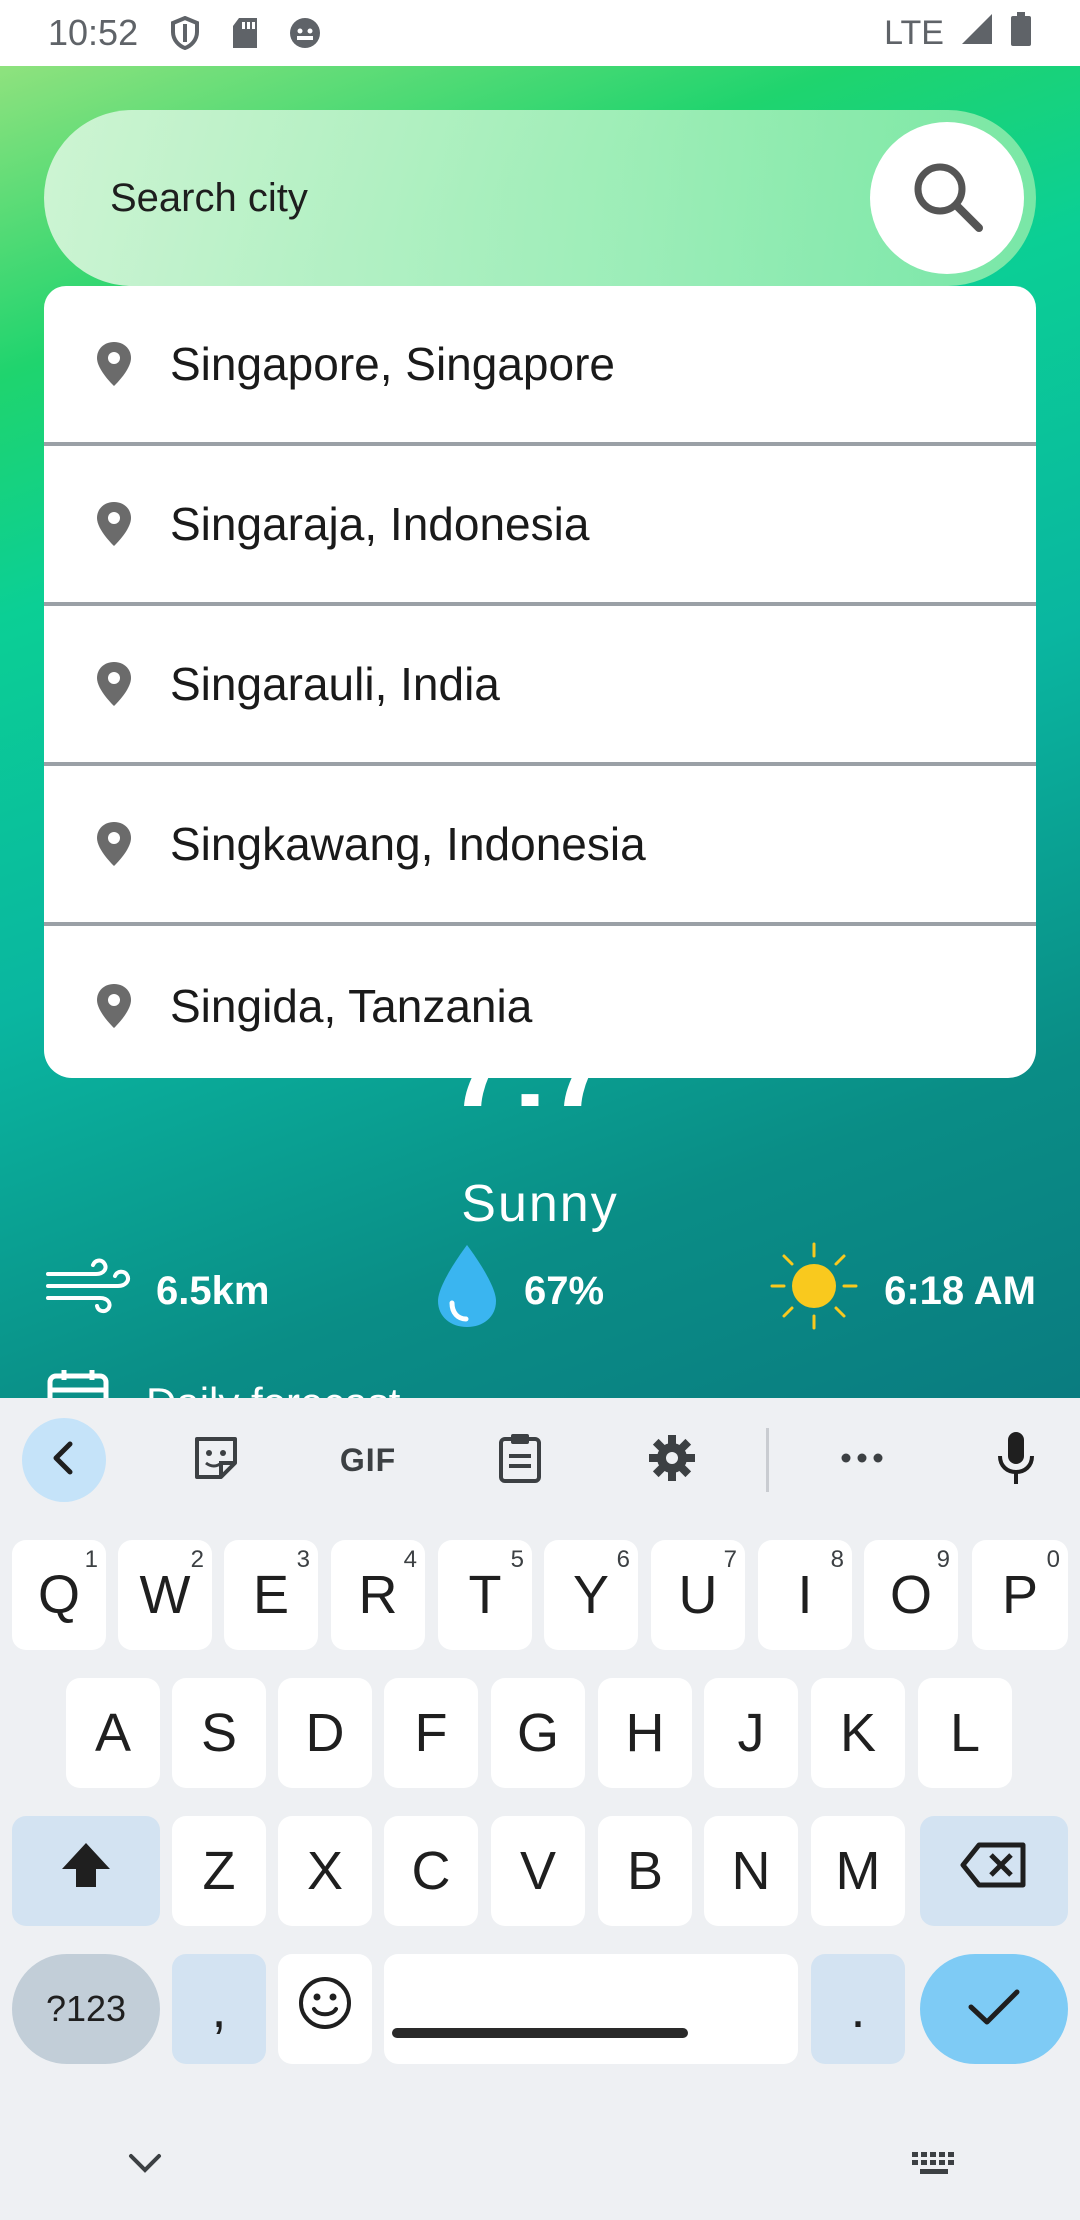 This screenshot has height=2220, width=1080. What do you see at coordinates (540, 1204) in the screenshot?
I see `weather-condition: Sunny` at bounding box center [540, 1204].